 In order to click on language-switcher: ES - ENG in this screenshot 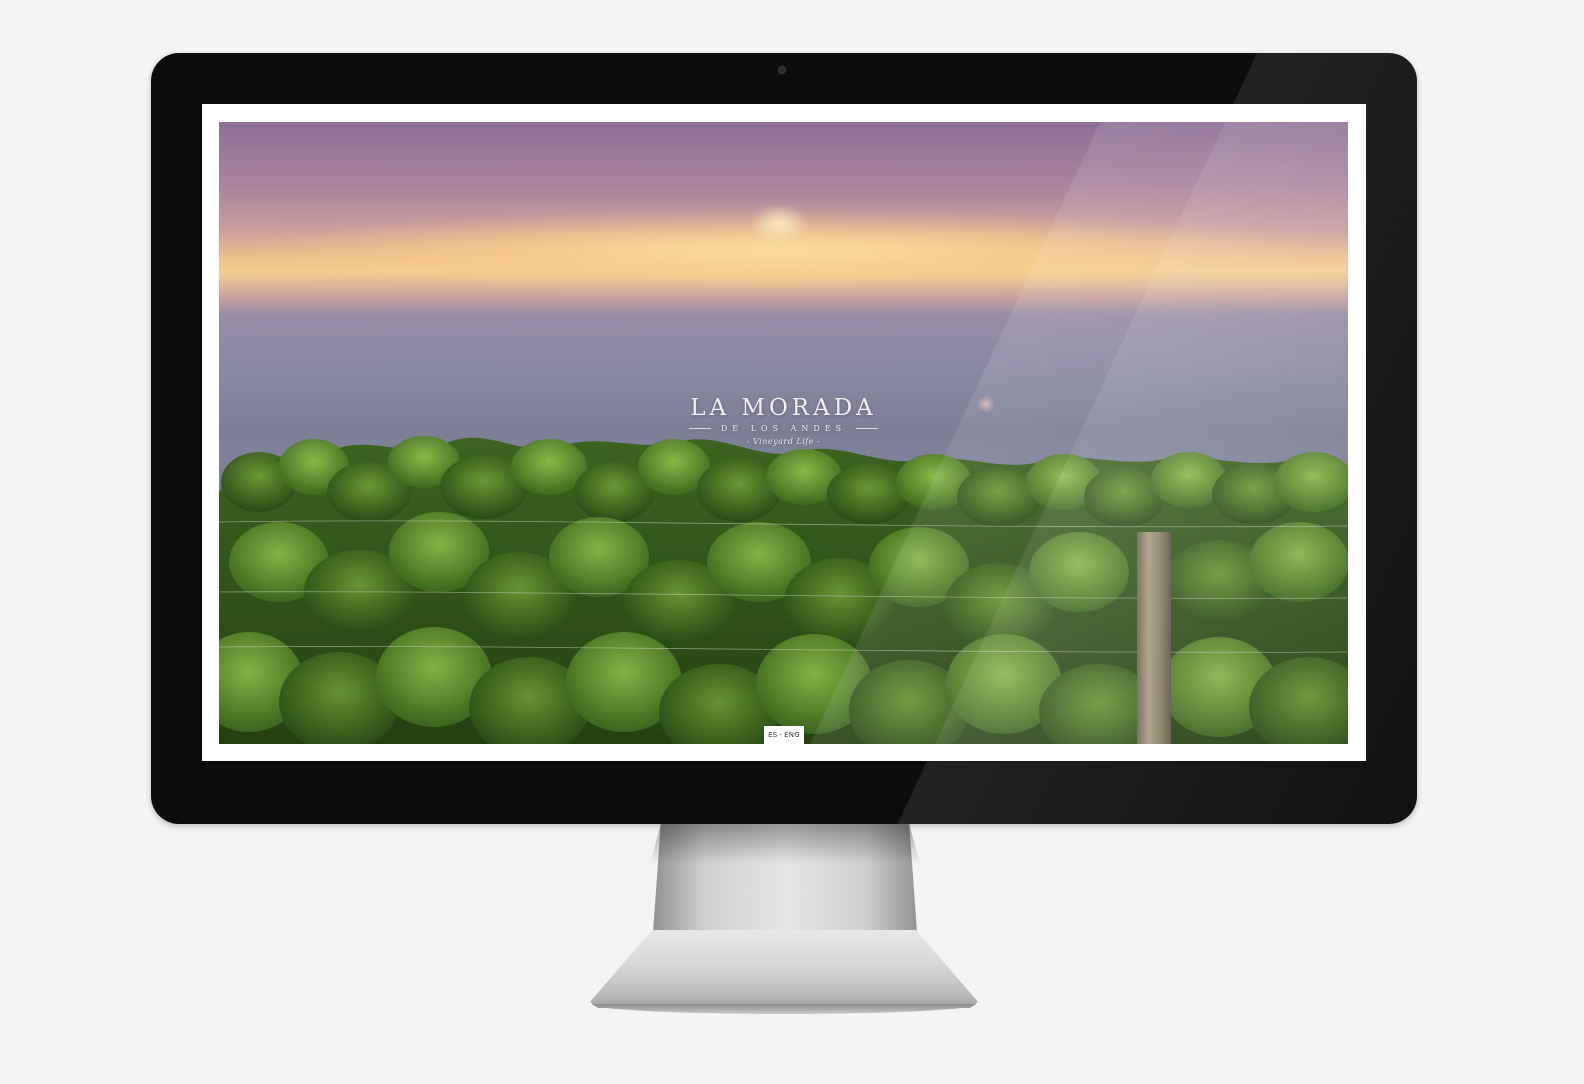, I will do `click(784, 735)`.